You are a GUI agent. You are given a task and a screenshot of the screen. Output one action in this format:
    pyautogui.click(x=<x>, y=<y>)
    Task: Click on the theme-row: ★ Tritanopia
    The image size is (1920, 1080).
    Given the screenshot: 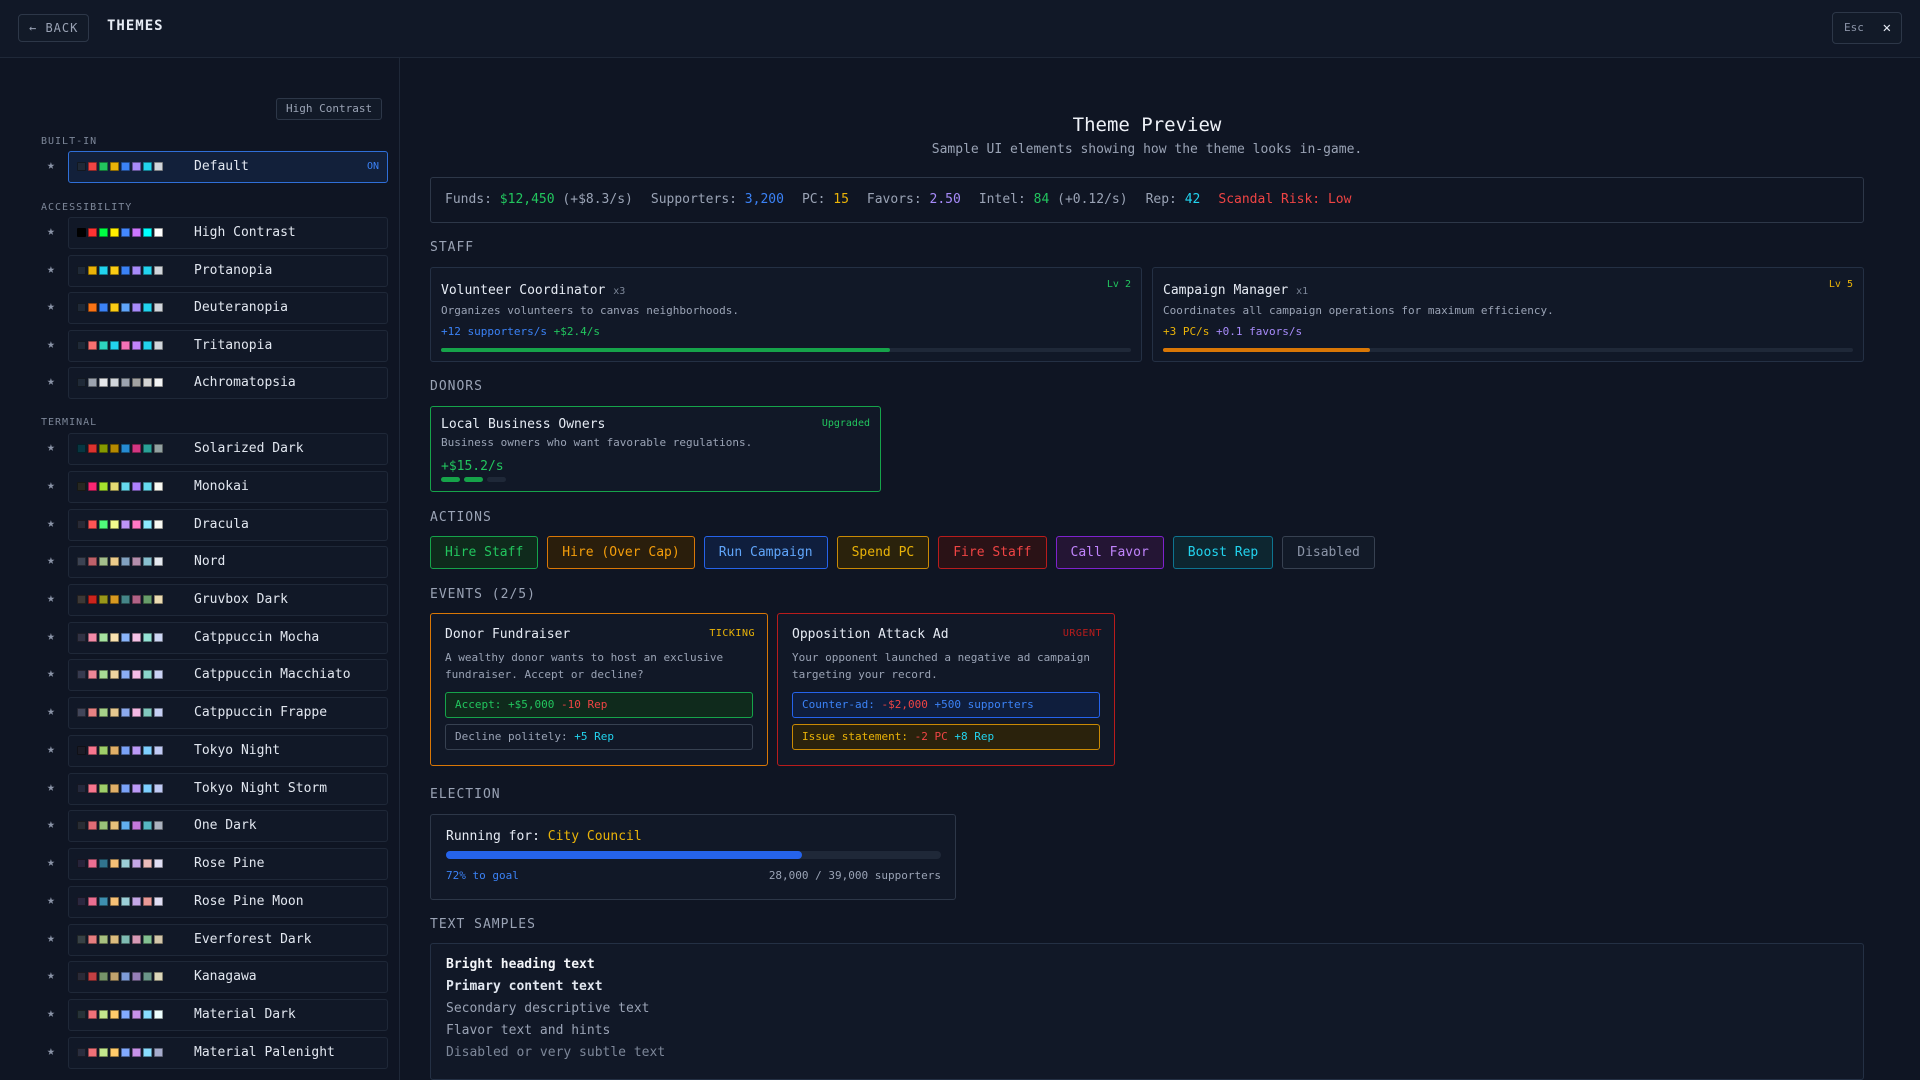 What is the action you would take?
    pyautogui.click(x=217, y=346)
    